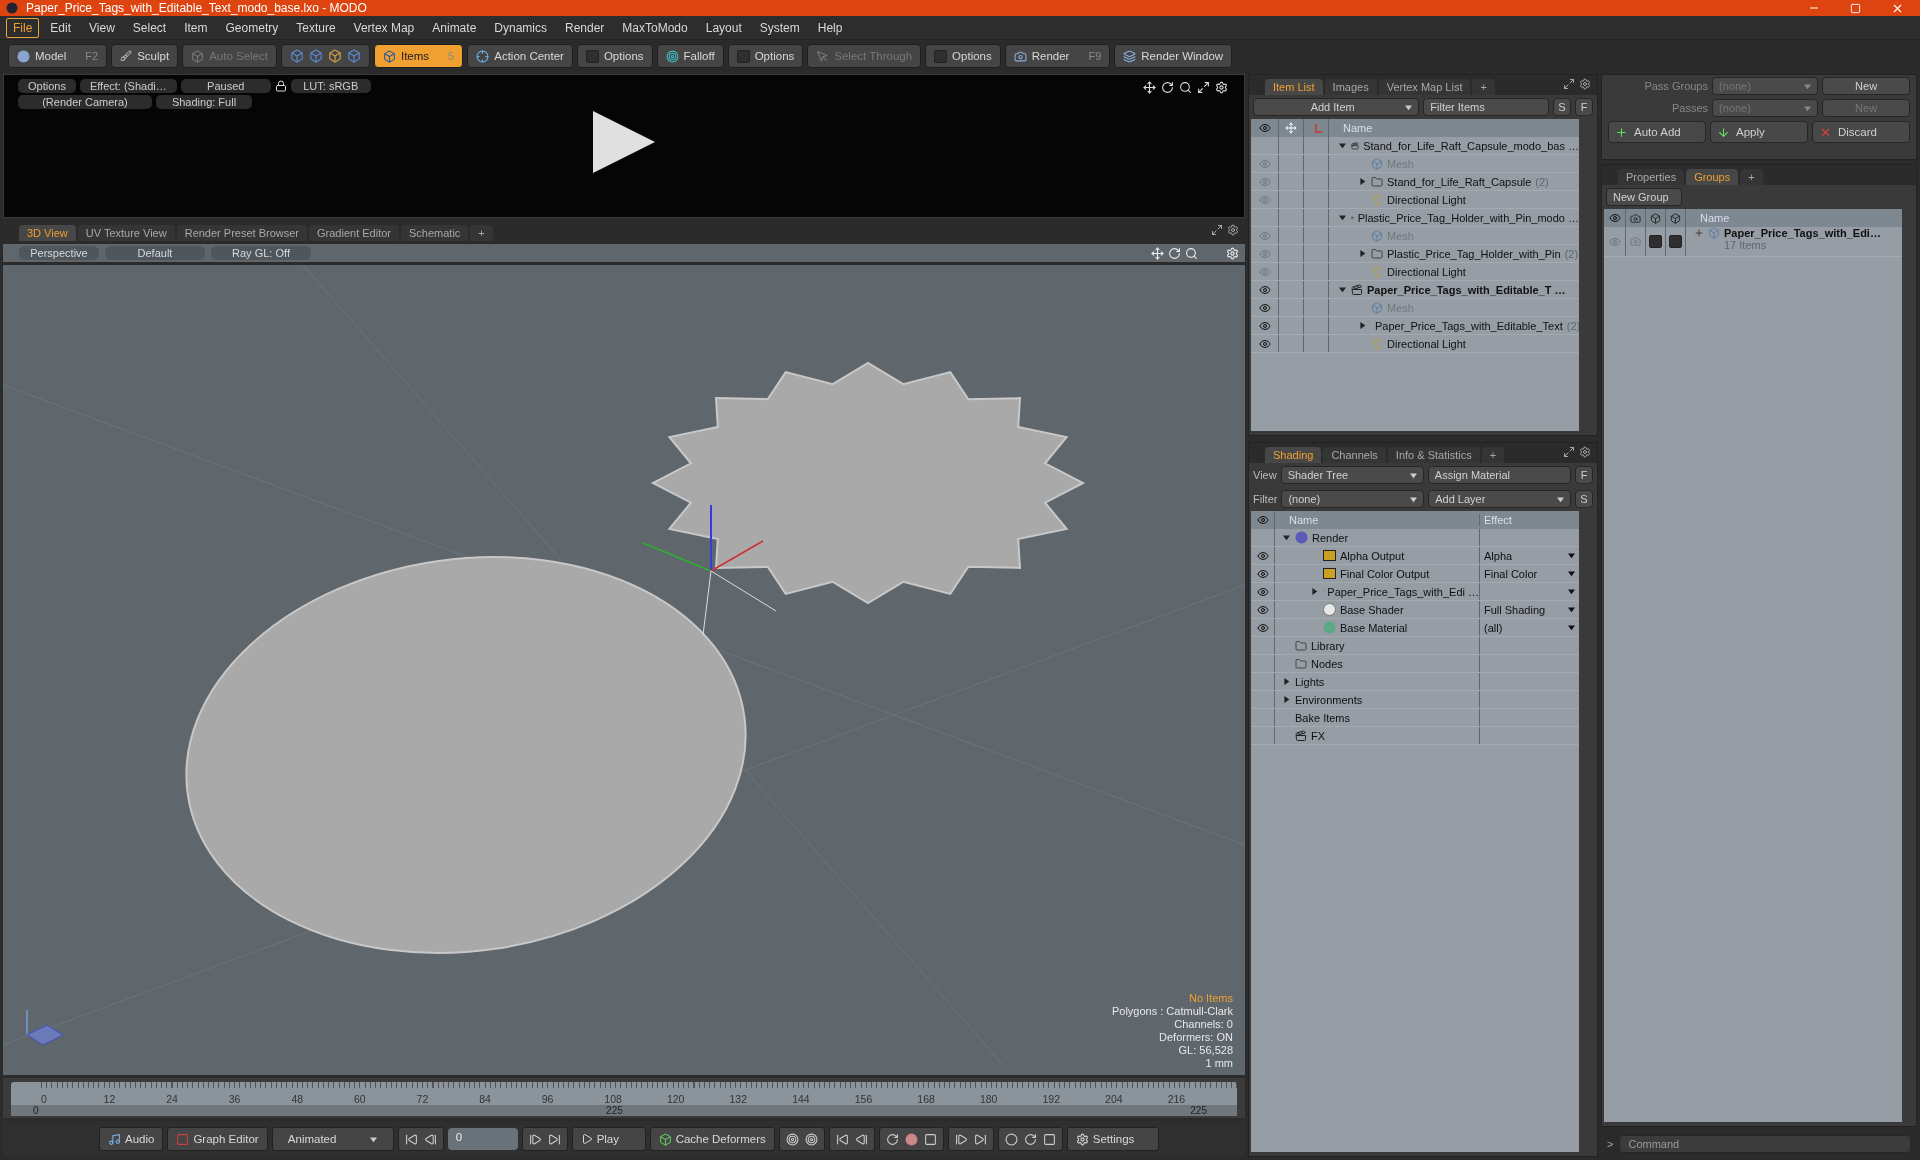  I want to click on menu-item: Layout, so click(723, 27).